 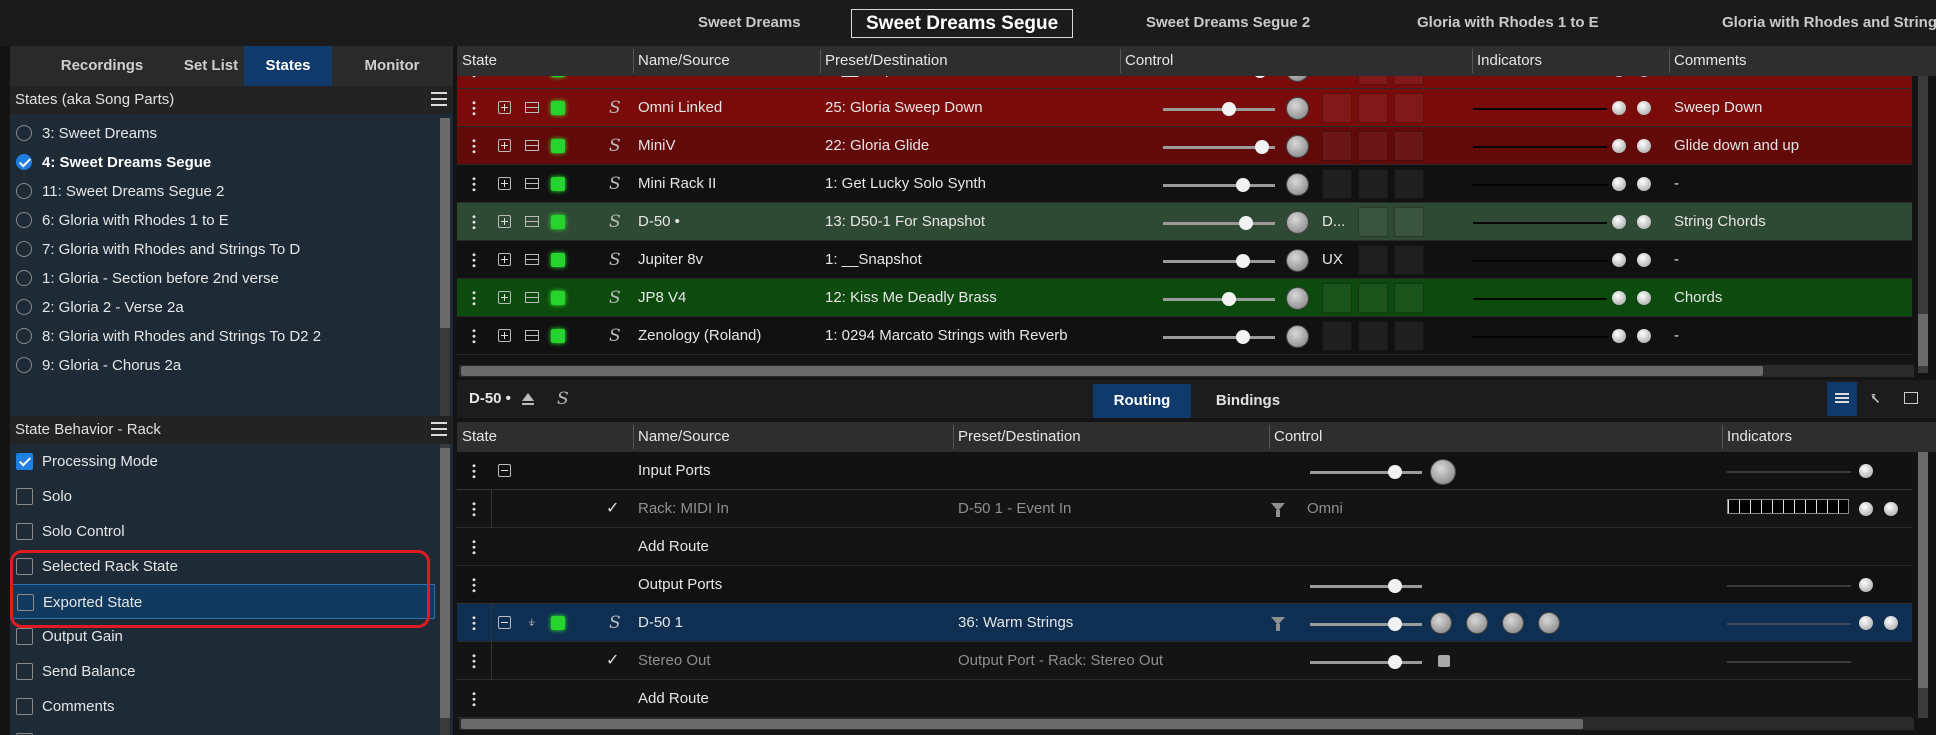 What do you see at coordinates (445, 591) in the screenshot?
I see `behavior-scrollbar` at bounding box center [445, 591].